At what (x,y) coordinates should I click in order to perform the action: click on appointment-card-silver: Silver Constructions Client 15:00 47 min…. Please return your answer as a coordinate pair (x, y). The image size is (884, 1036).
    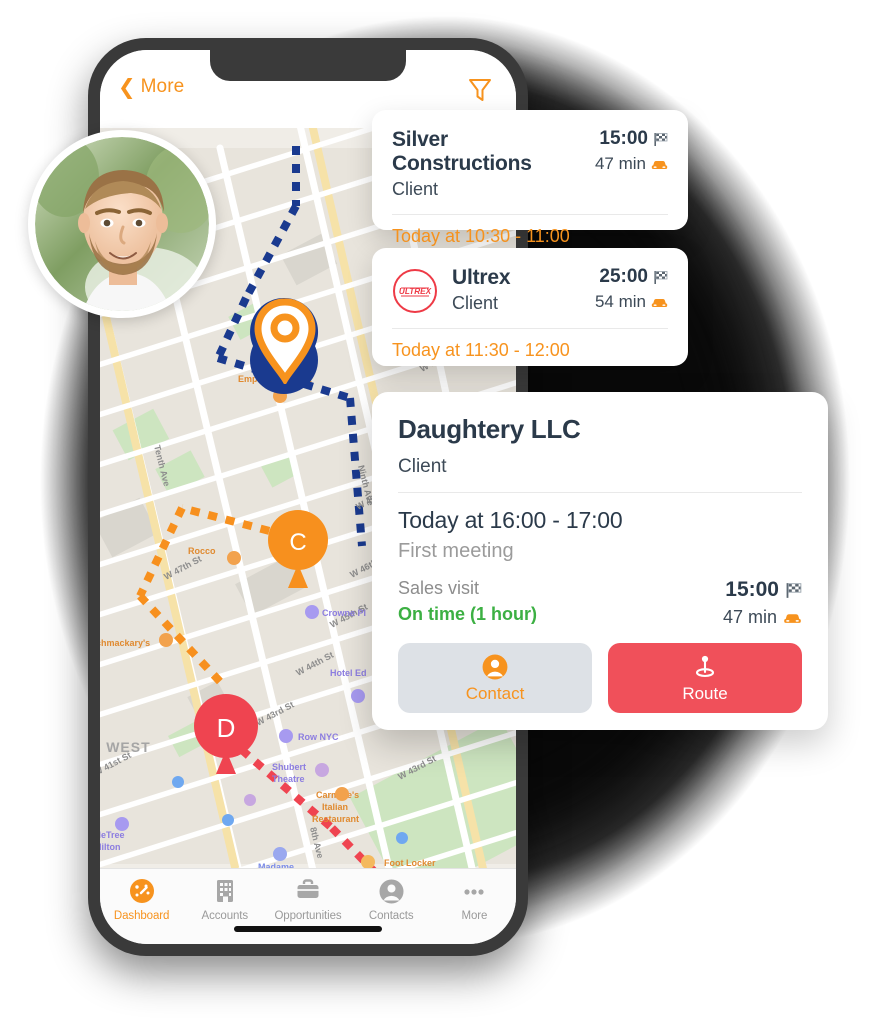
    Looking at the image, I should click on (530, 178).